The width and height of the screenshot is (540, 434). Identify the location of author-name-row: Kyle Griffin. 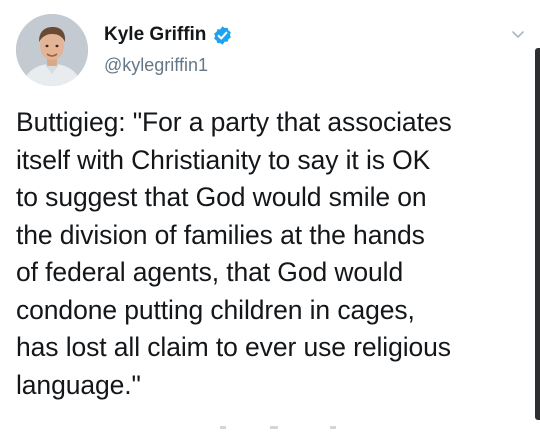
(168, 35).